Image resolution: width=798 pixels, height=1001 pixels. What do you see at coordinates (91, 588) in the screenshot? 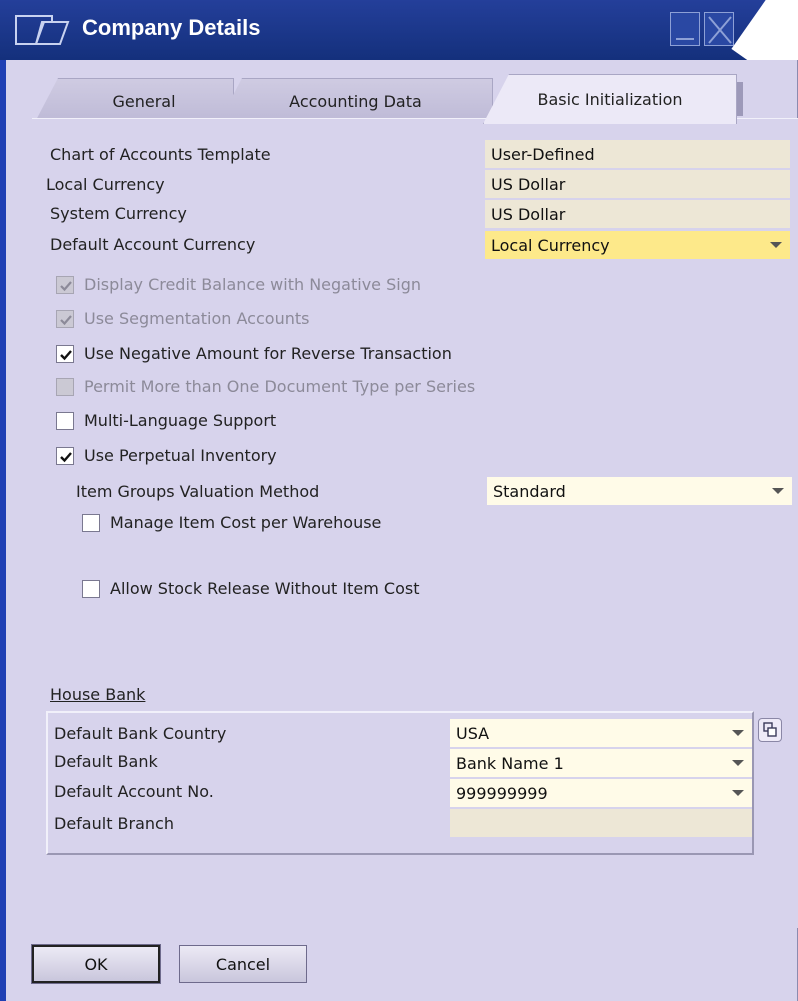
I see `allow-stock-check` at bounding box center [91, 588].